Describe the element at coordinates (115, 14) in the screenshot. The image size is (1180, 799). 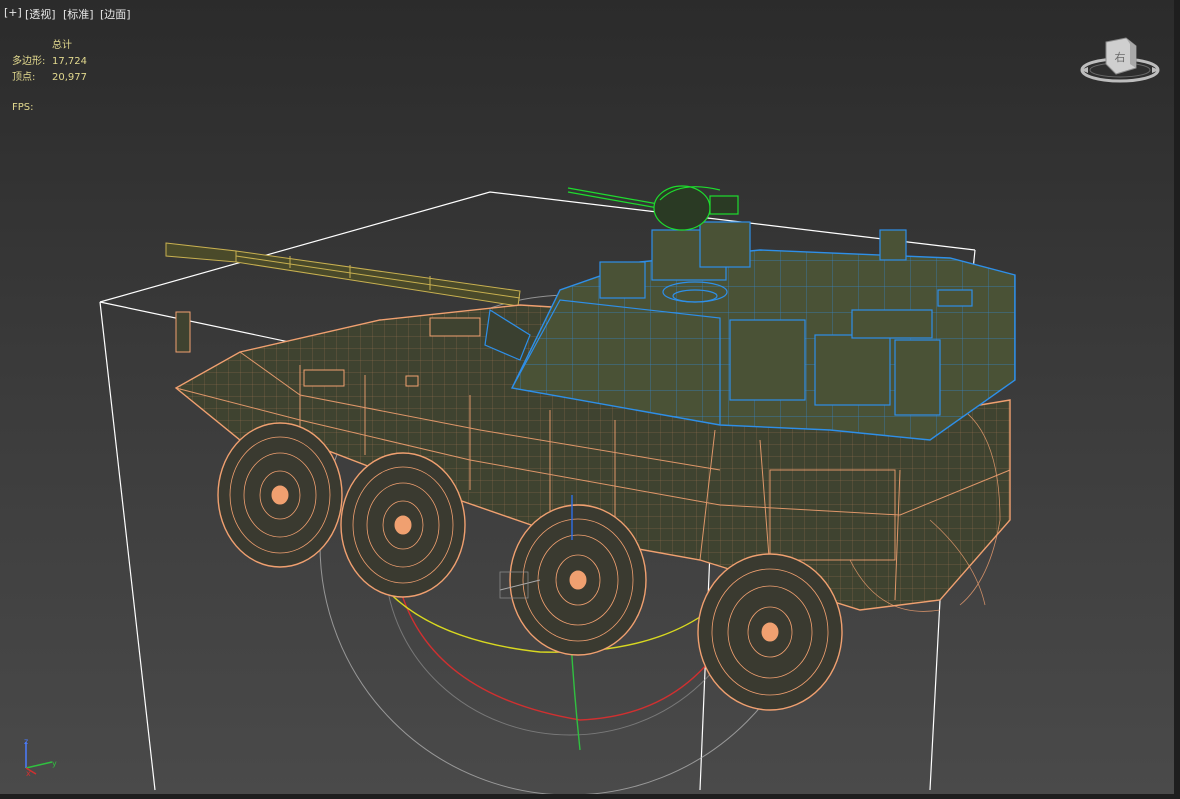
I see `viewport-menu-display: [边面]` at that location.